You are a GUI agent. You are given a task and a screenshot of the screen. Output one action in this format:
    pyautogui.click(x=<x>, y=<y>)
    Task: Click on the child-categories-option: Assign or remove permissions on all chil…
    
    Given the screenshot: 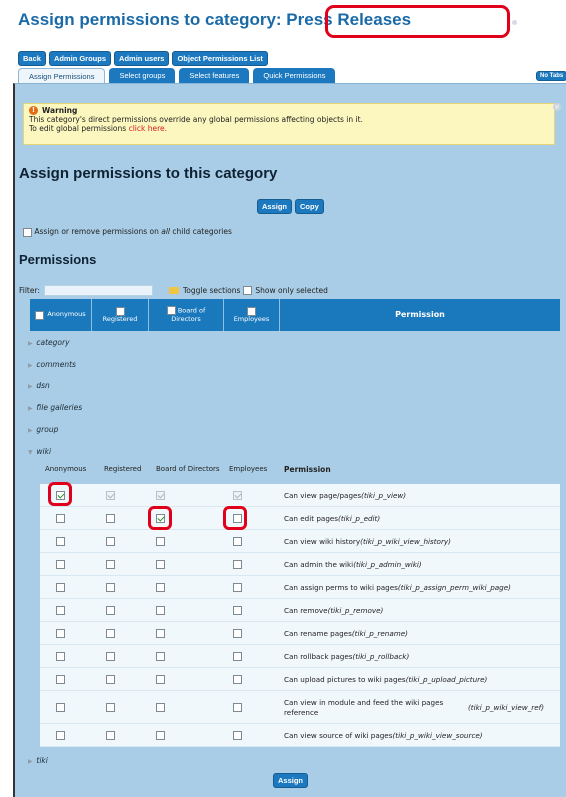 What is the action you would take?
    pyautogui.click(x=127, y=232)
    